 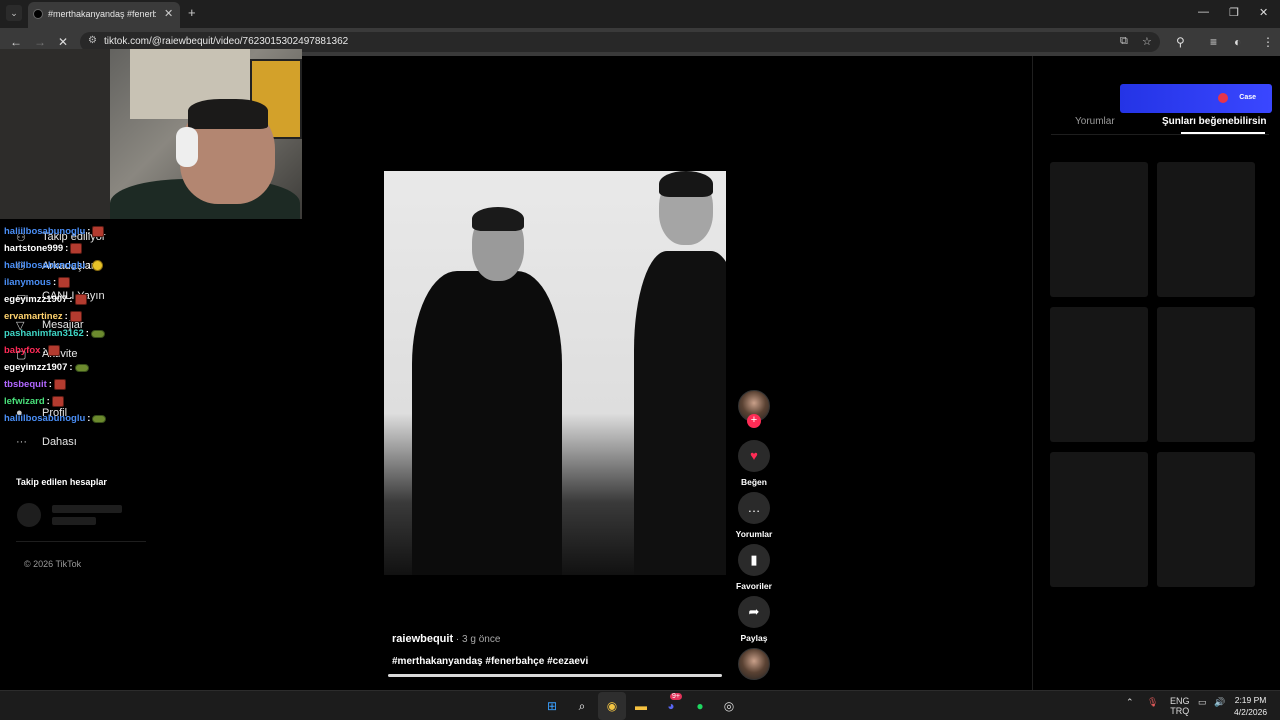 What do you see at coordinates (1180, 42) in the screenshot?
I see `extensions-icon: ⚲` at bounding box center [1180, 42].